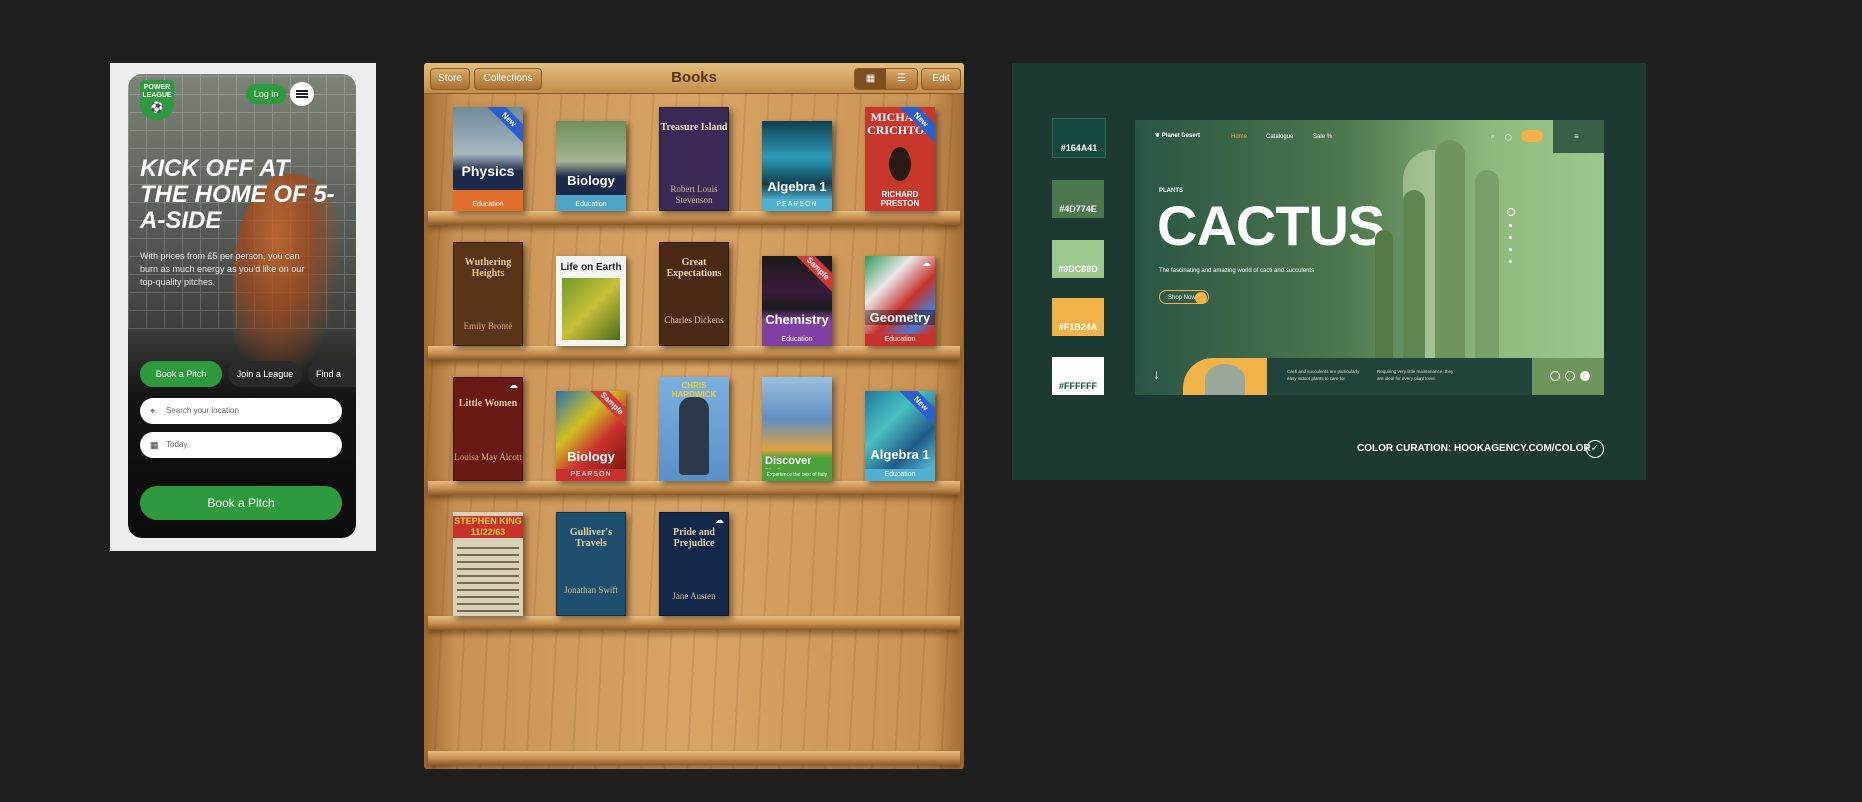 This screenshot has width=1862, height=802. Describe the element at coordinates (266, 94) in the screenshot. I see `login-button: Log in` at that location.